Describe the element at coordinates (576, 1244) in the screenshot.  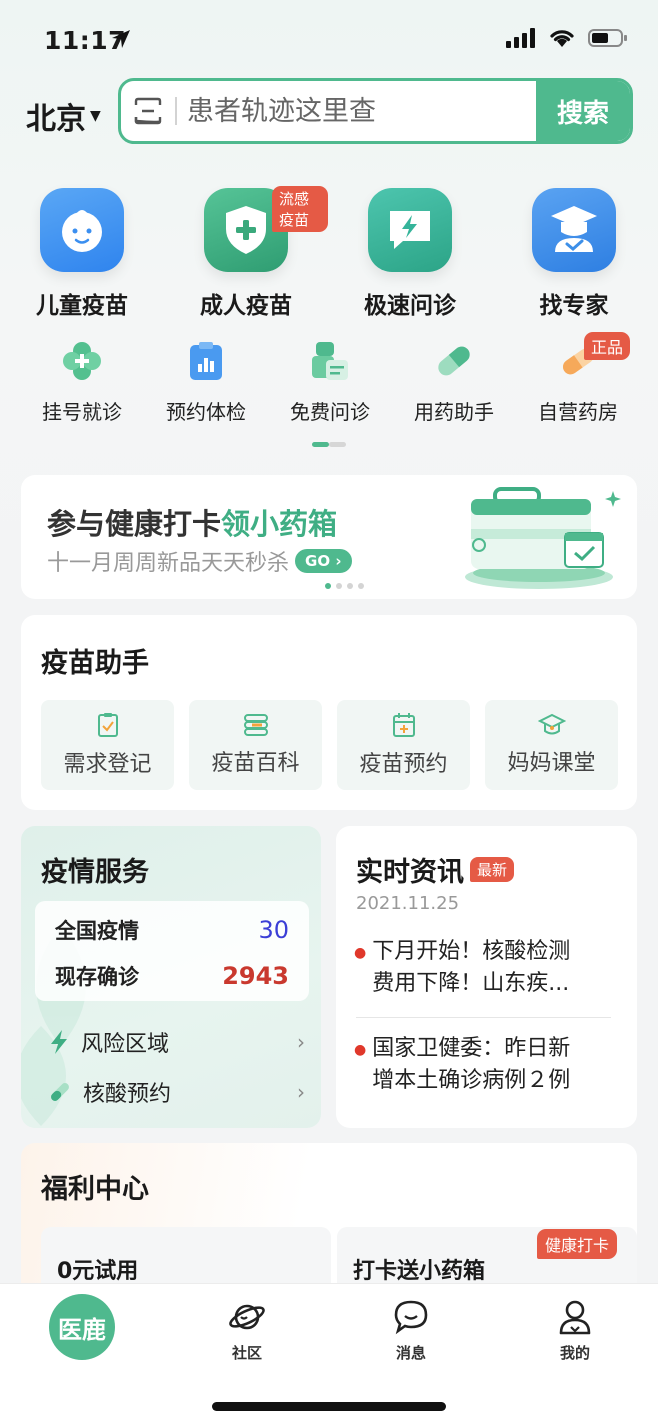
I see `health-checkin-tag: 健康打卡` at that location.